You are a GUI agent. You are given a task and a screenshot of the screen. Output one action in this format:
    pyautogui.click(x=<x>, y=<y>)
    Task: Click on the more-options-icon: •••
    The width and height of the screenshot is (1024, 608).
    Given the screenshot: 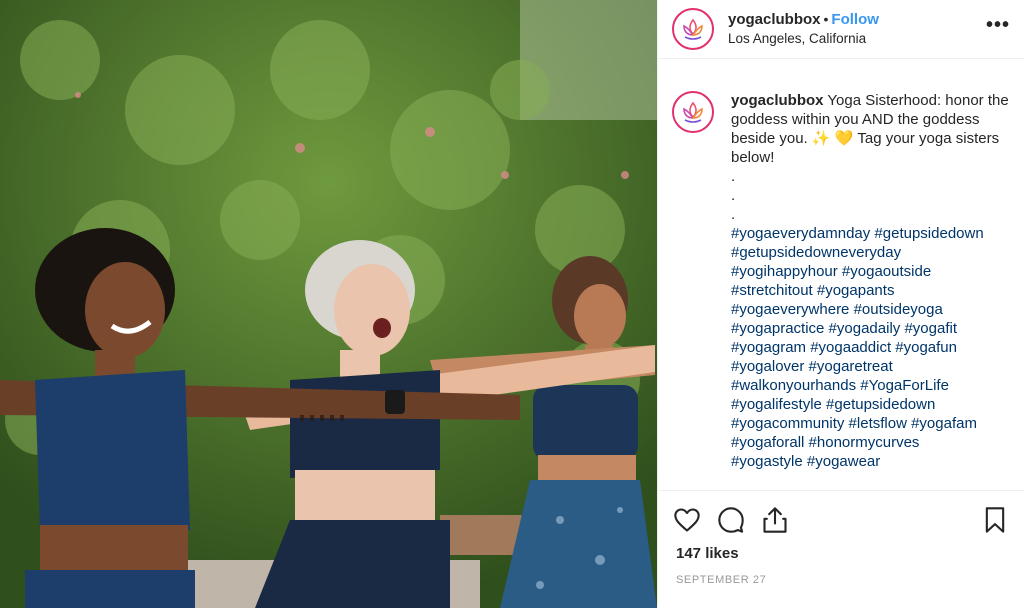 What is the action you would take?
    pyautogui.click(x=998, y=25)
    